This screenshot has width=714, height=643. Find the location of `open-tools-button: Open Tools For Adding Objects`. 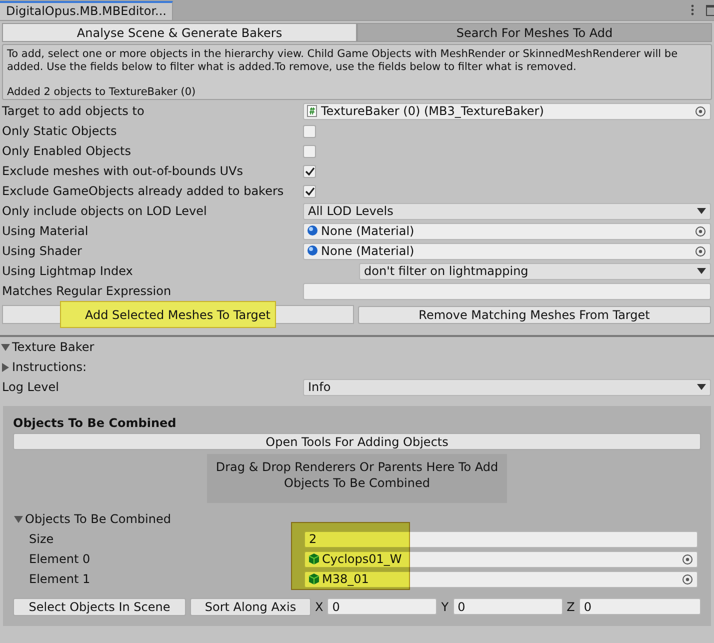

open-tools-button: Open Tools For Adding Objects is located at coordinates (357, 441).